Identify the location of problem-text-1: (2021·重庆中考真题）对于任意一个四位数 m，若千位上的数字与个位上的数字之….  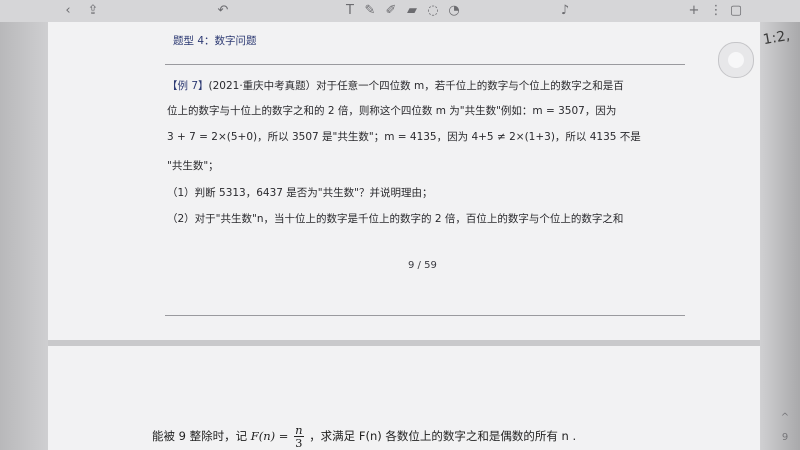
(416, 86).